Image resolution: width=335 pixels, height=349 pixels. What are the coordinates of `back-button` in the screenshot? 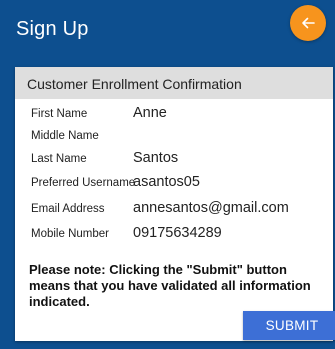 It's located at (308, 23).